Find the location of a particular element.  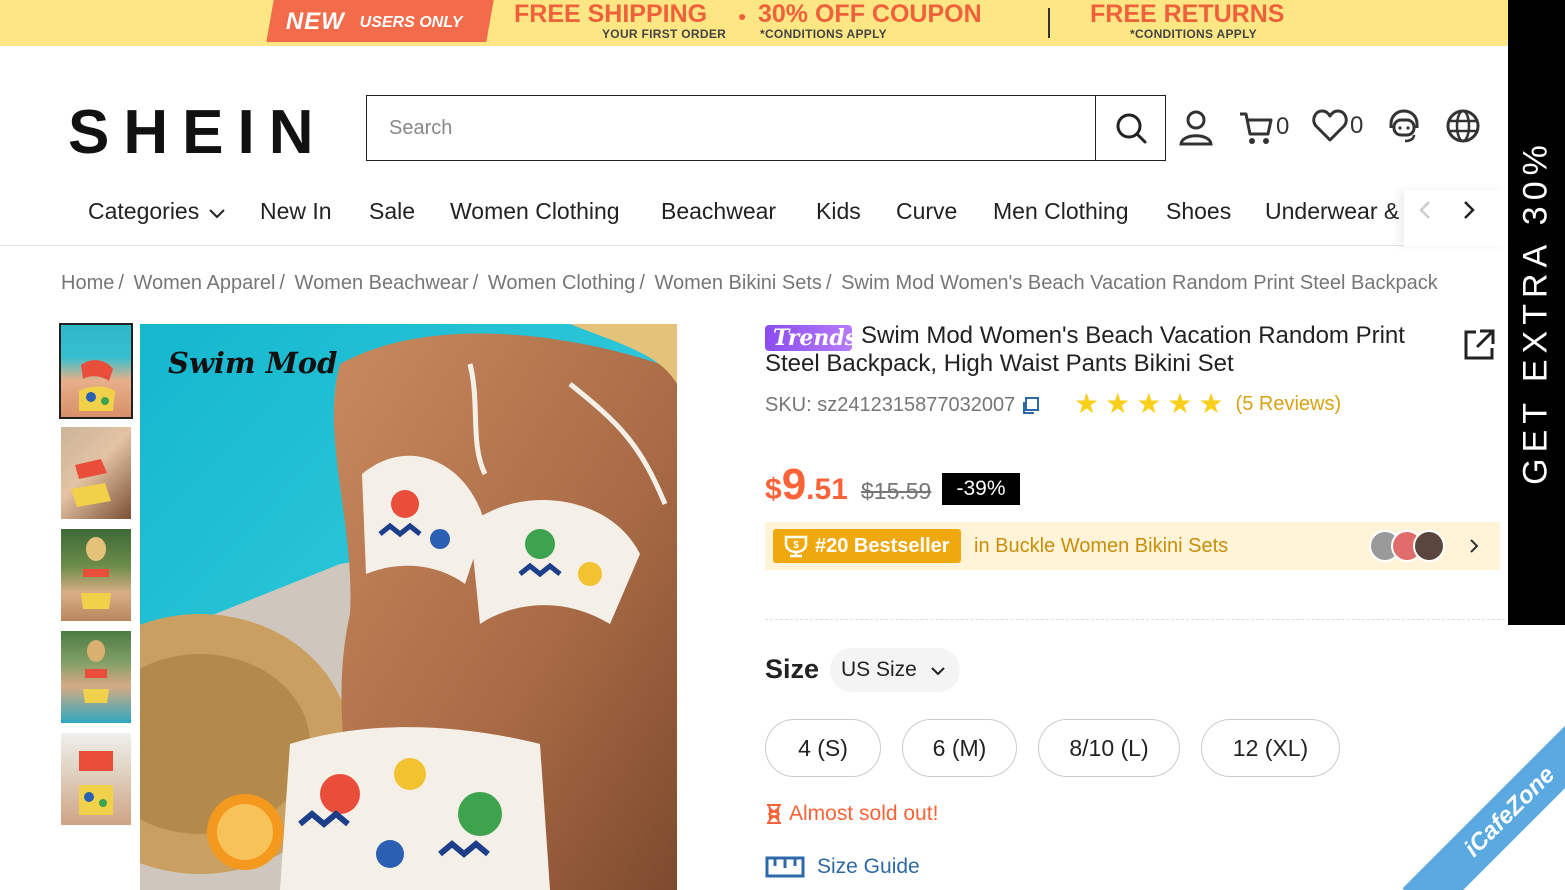

globe-icon is located at coordinates (1463, 126).